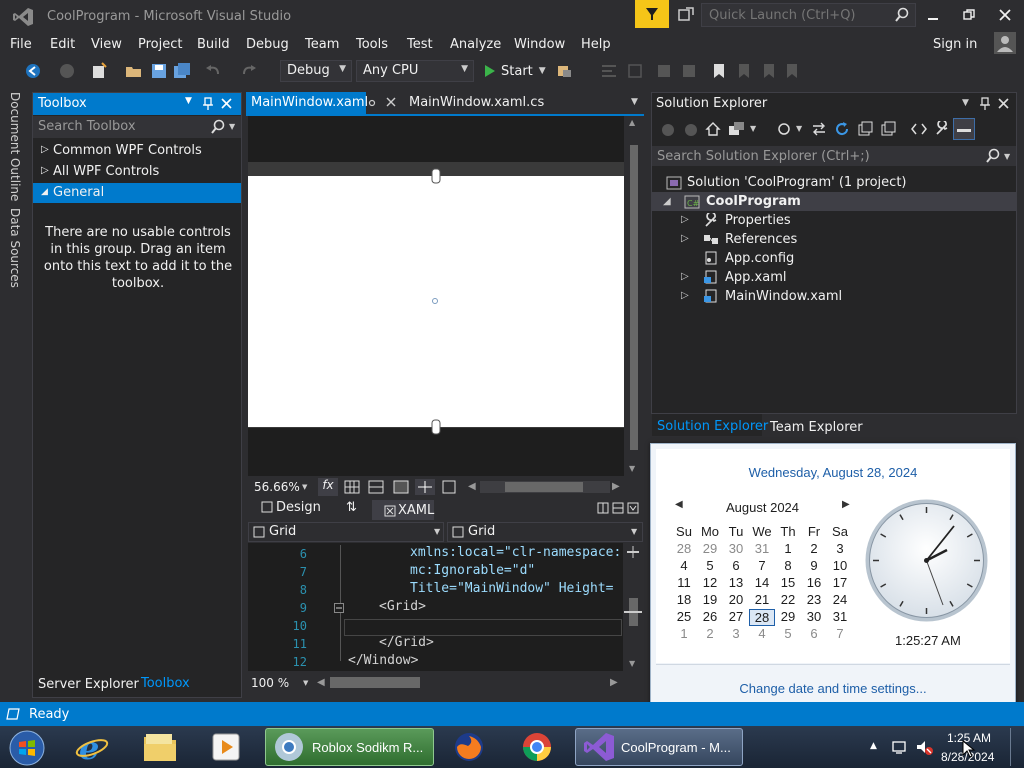 The width and height of the screenshot is (1024, 768). What do you see at coordinates (762, 582) in the screenshot?
I see `calendar-day: 14` at bounding box center [762, 582].